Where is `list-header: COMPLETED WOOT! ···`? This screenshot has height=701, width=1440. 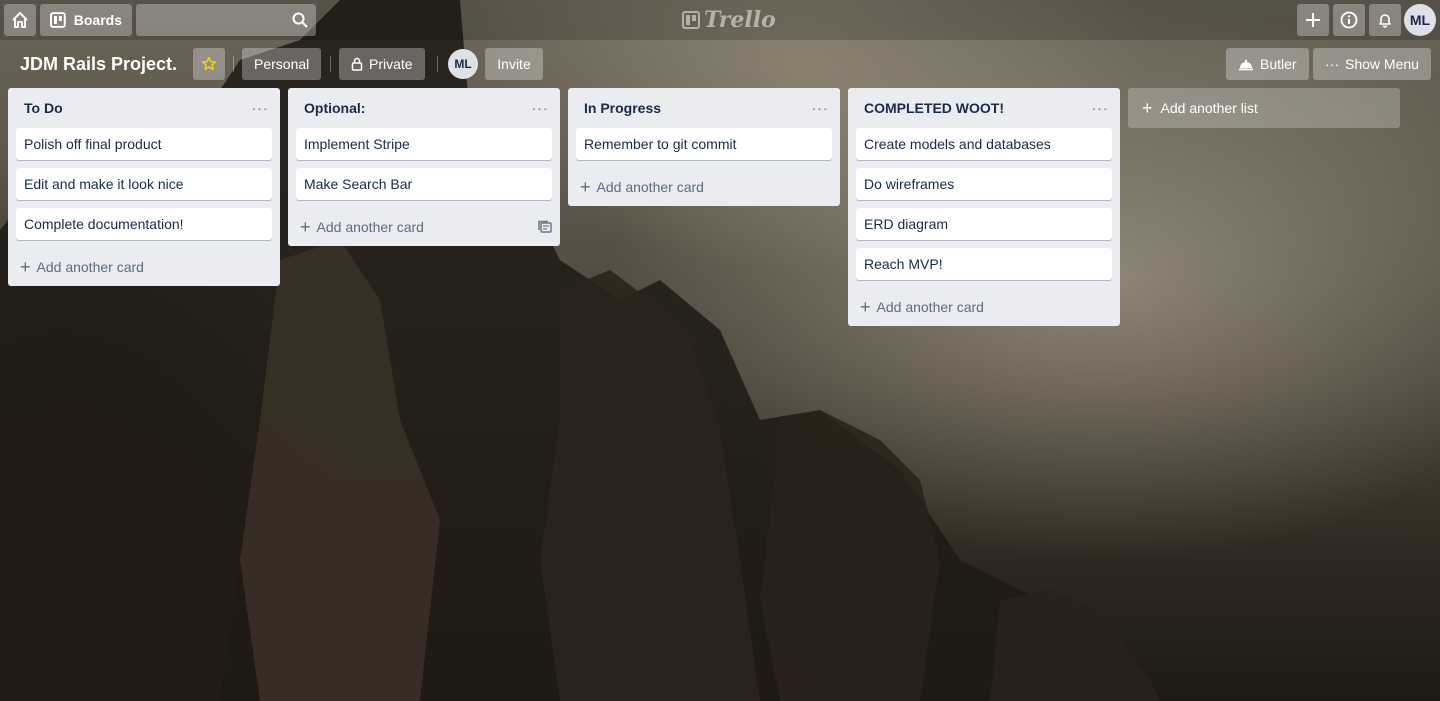
list-header: COMPLETED WOOT! ··· is located at coordinates (984, 108).